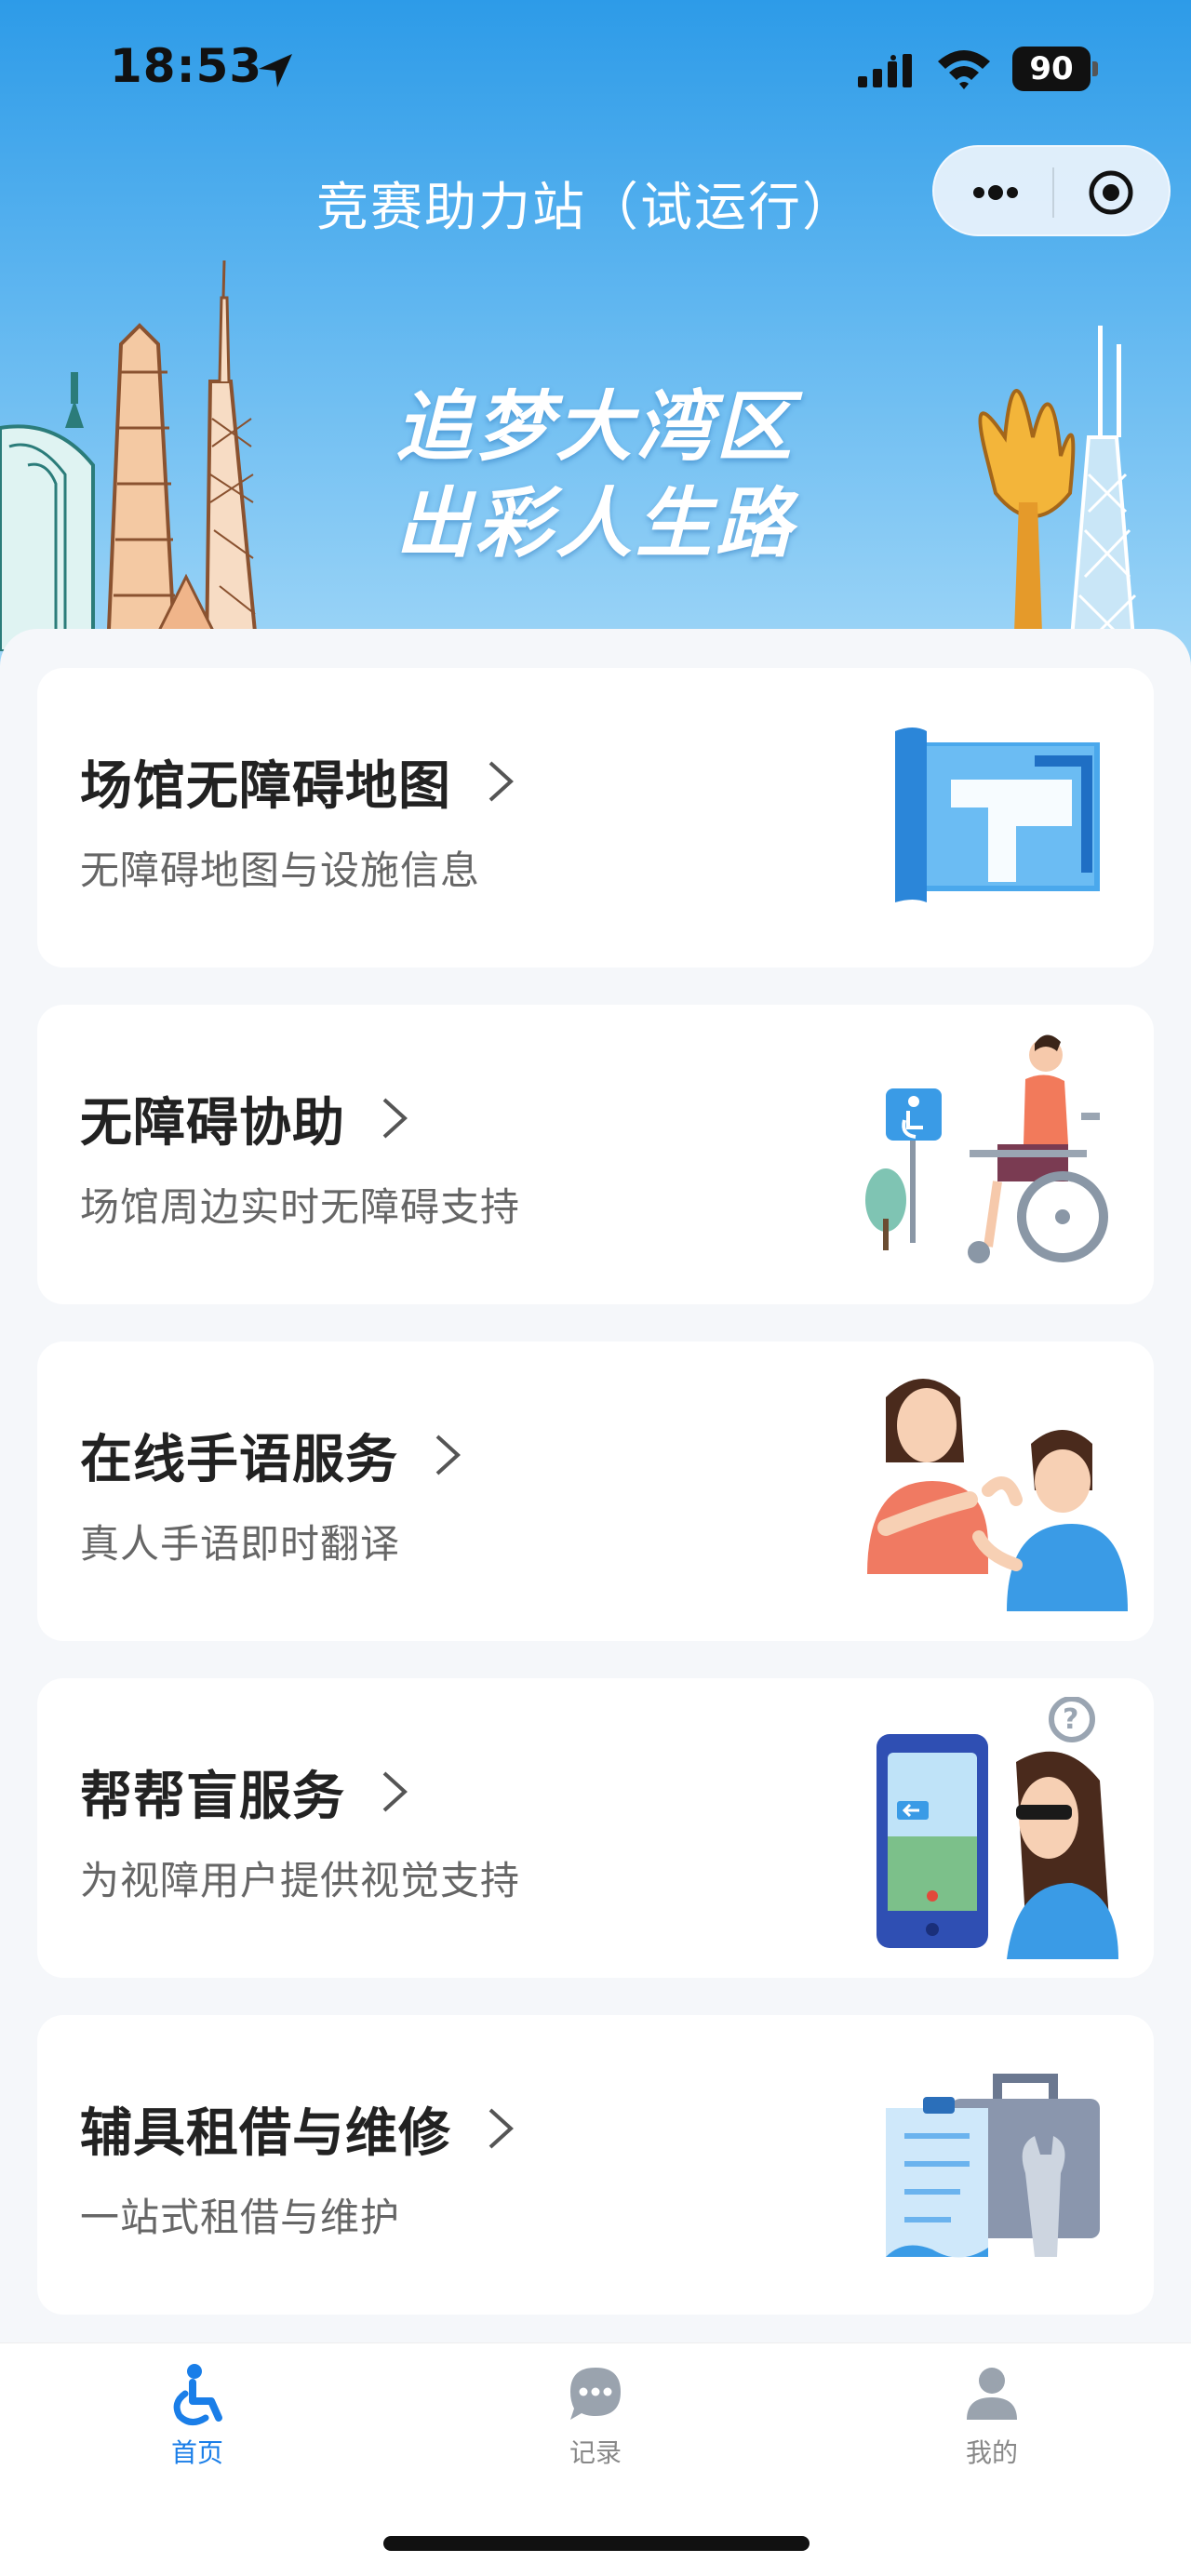 The image size is (1191, 2576). What do you see at coordinates (997, 1495) in the screenshot?
I see `sign-language-illustration-icon` at bounding box center [997, 1495].